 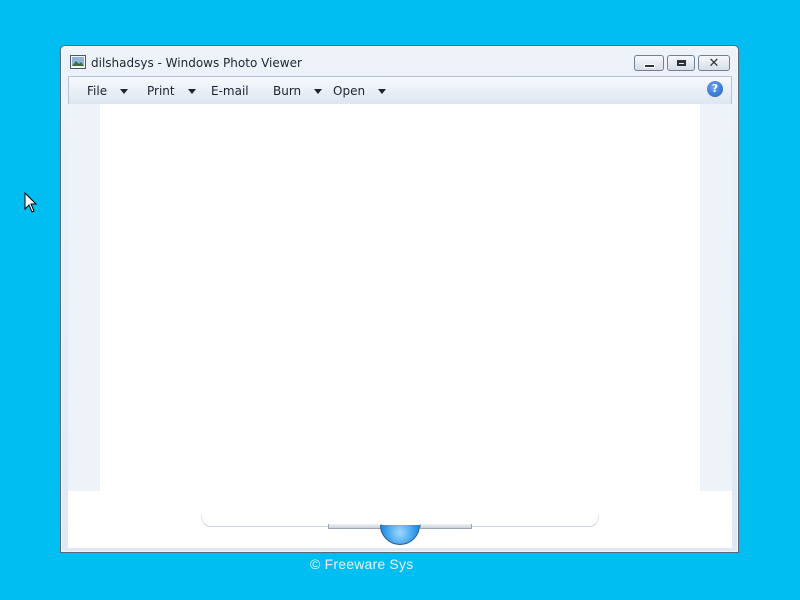 I want to click on command-bar: File Print E-mail Burn Open ?, so click(x=400, y=90).